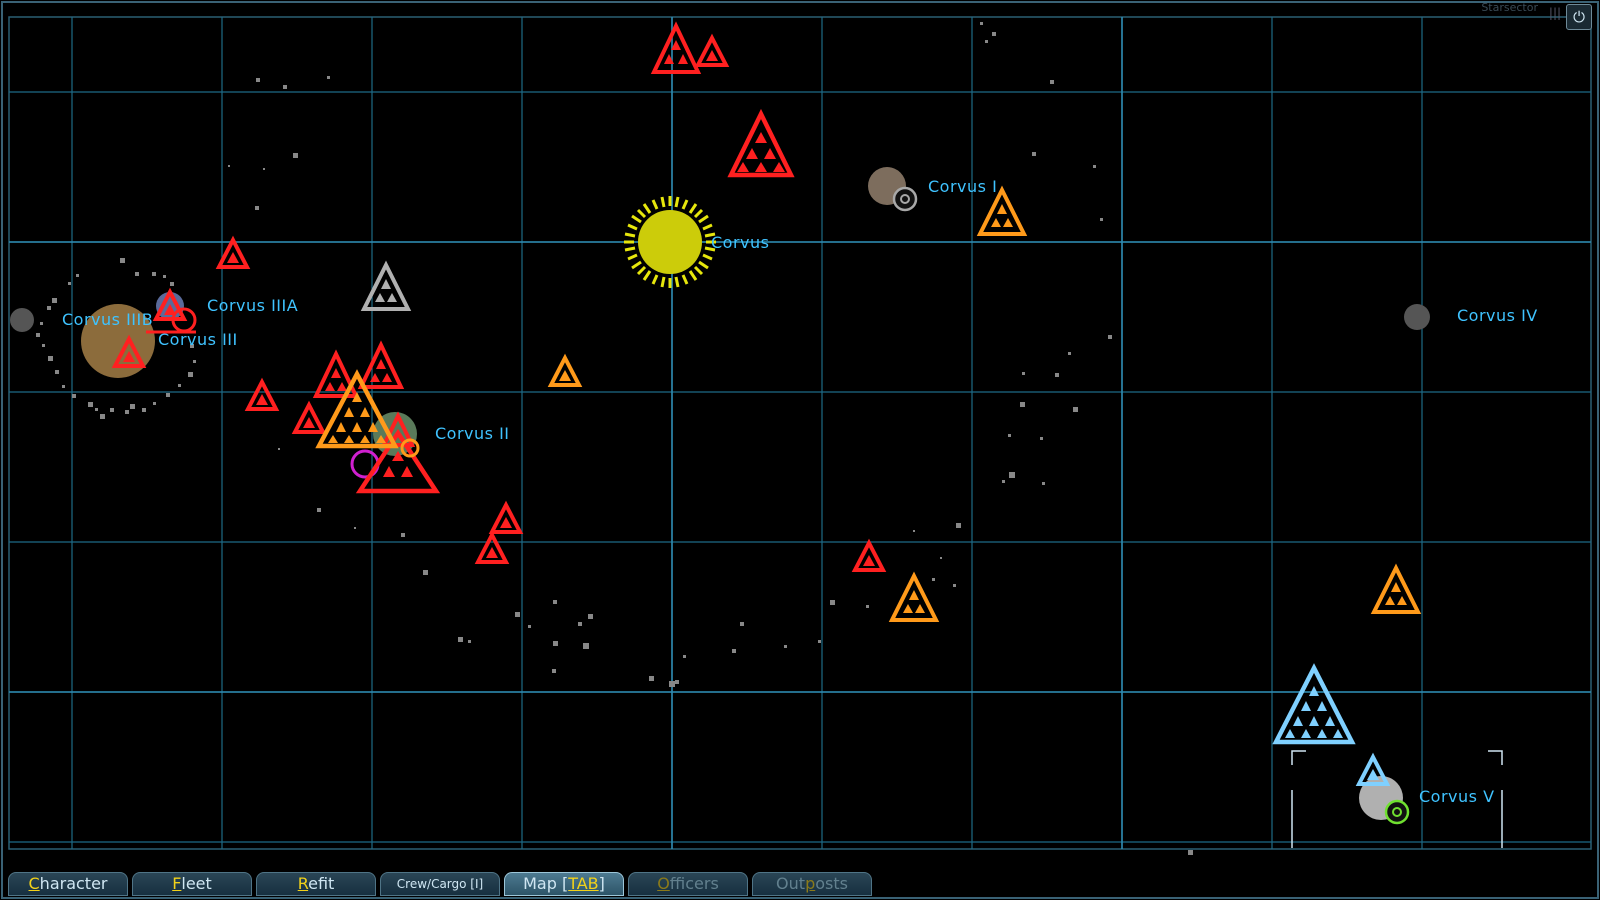 The image size is (1600, 900). I want to click on tab-hotkey: C, so click(34, 883).